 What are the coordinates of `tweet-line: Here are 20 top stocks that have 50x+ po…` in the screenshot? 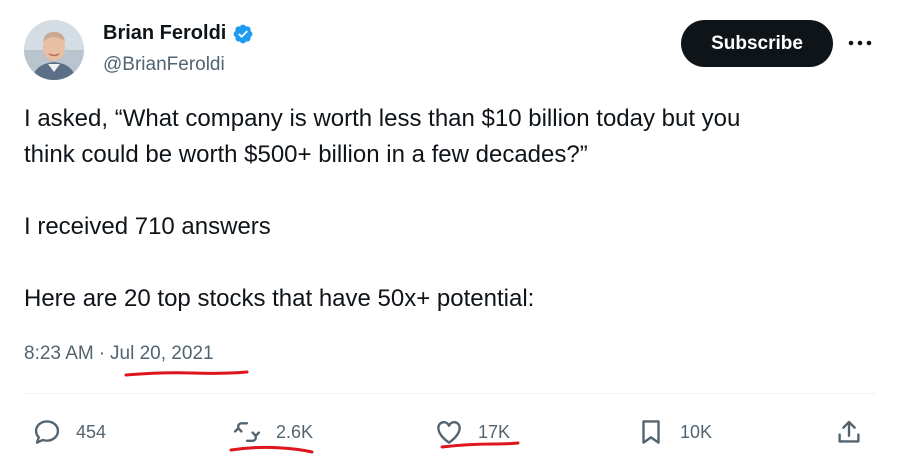 It's located at (279, 298).